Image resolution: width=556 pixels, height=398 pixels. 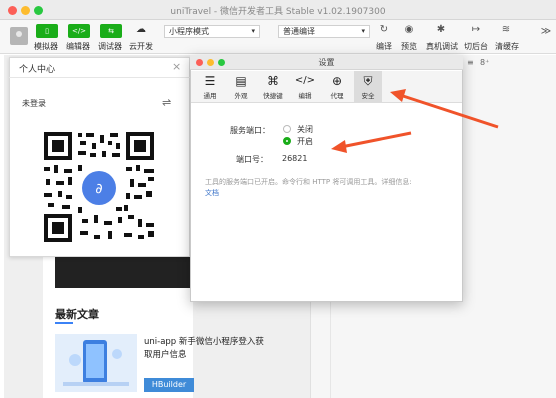 What do you see at coordinates (384, 31) in the screenshot?
I see `compile-icon: ↻` at bounding box center [384, 31].